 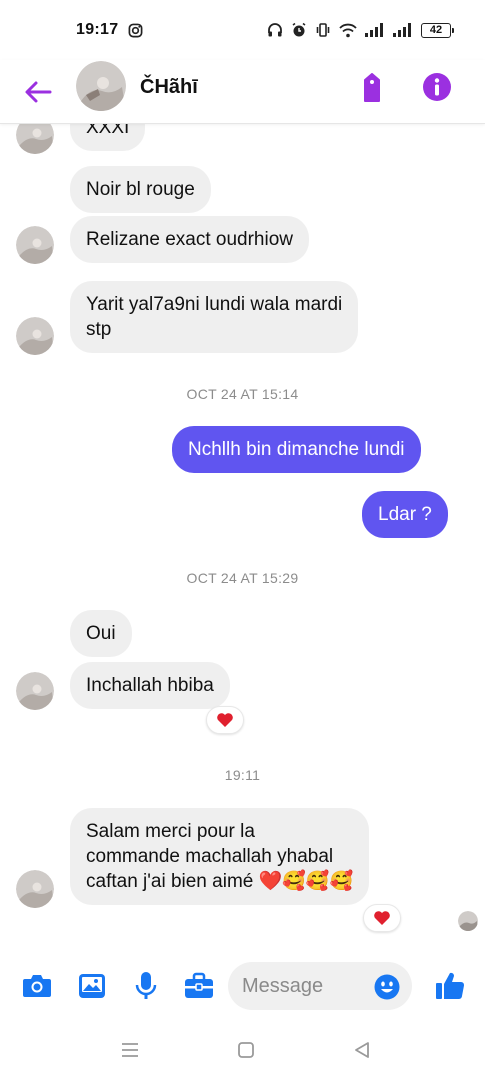 What do you see at coordinates (135, 30) in the screenshot?
I see `instagram-icon` at bounding box center [135, 30].